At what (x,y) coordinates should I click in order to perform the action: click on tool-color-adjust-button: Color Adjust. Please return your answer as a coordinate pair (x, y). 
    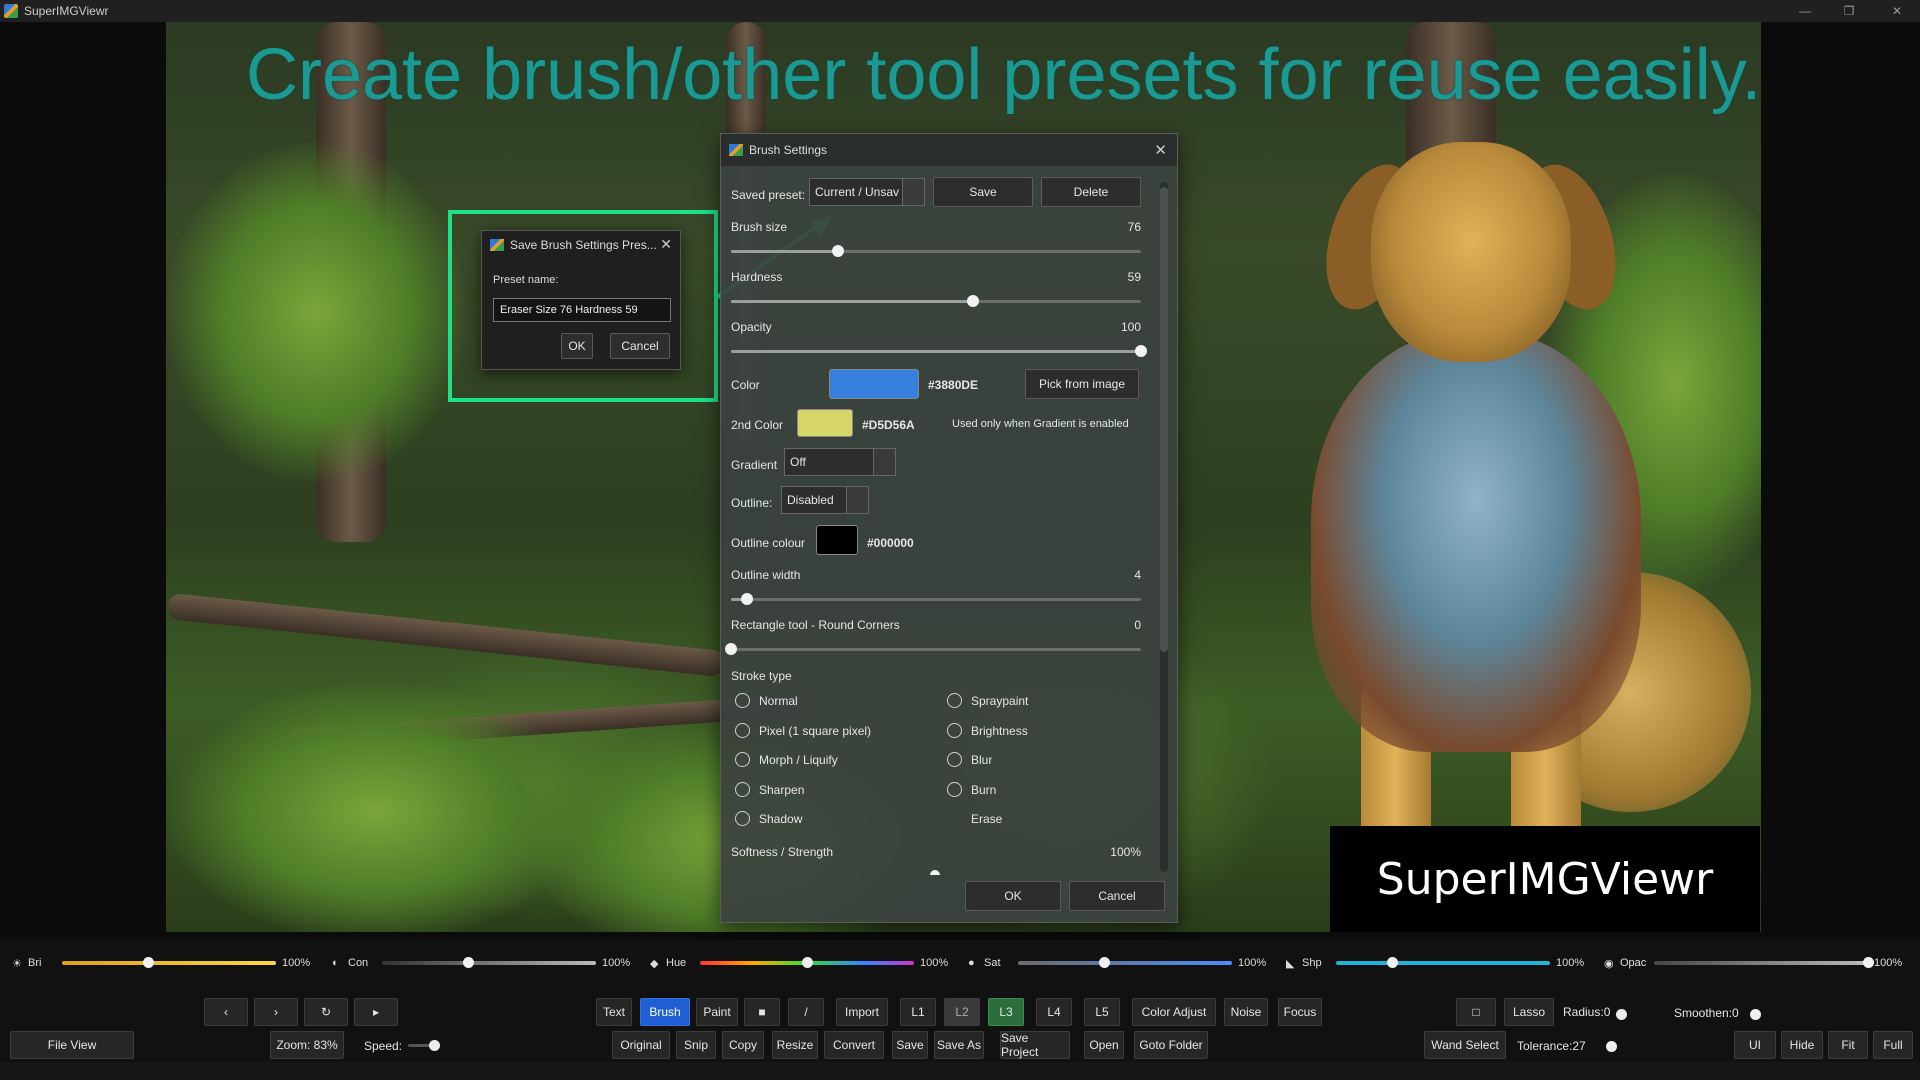
    Looking at the image, I should click on (1174, 1012).